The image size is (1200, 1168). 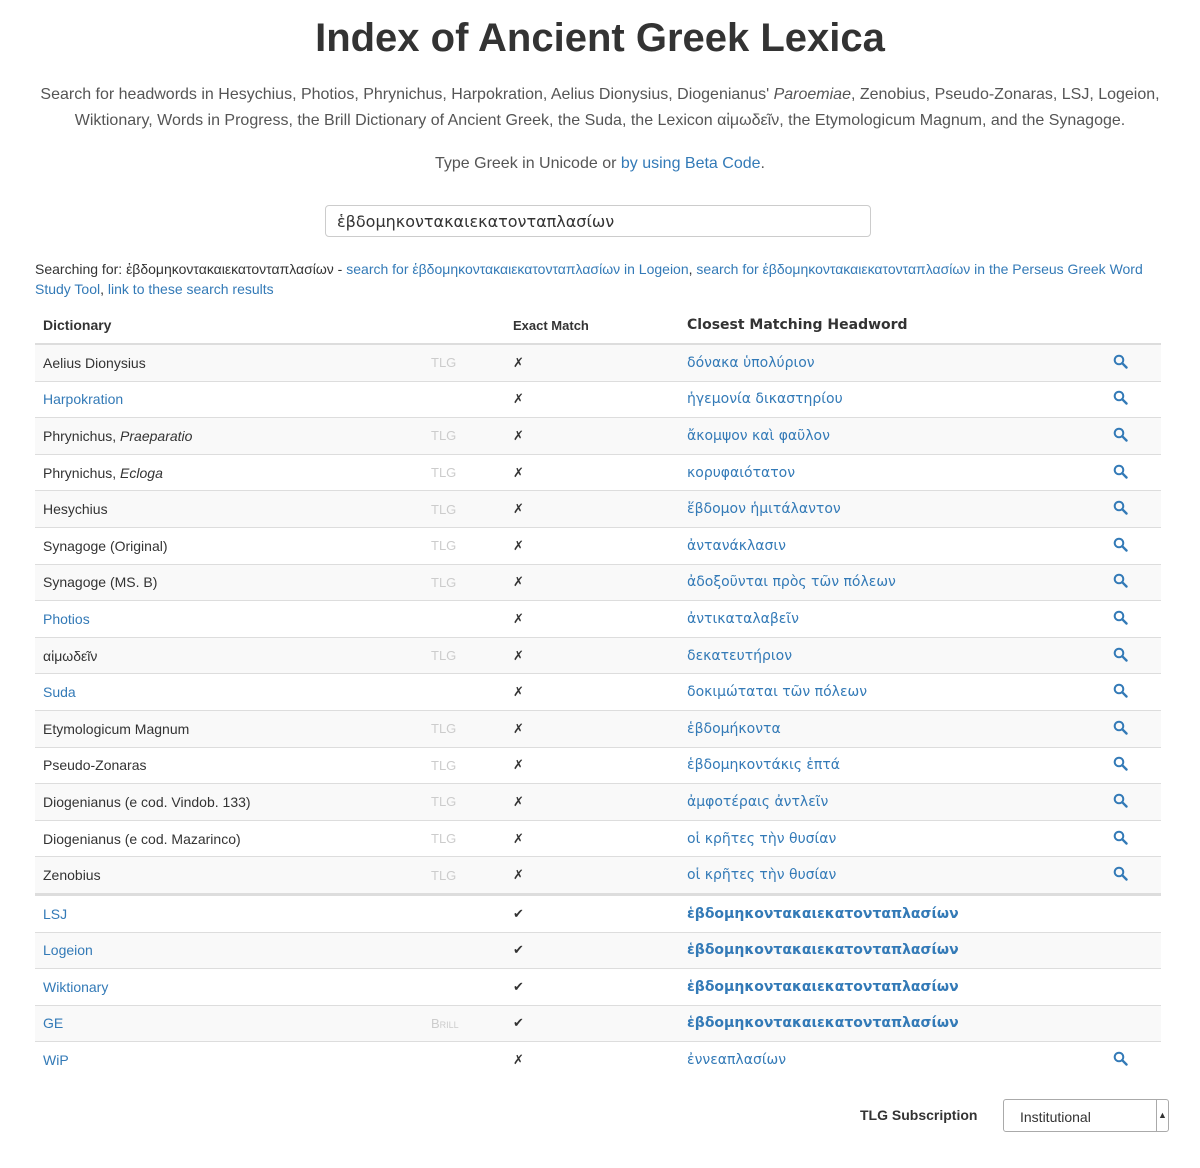 I want to click on closest-headword-link: ἕβδομον ἡμιτάλαντον, so click(x=764, y=509).